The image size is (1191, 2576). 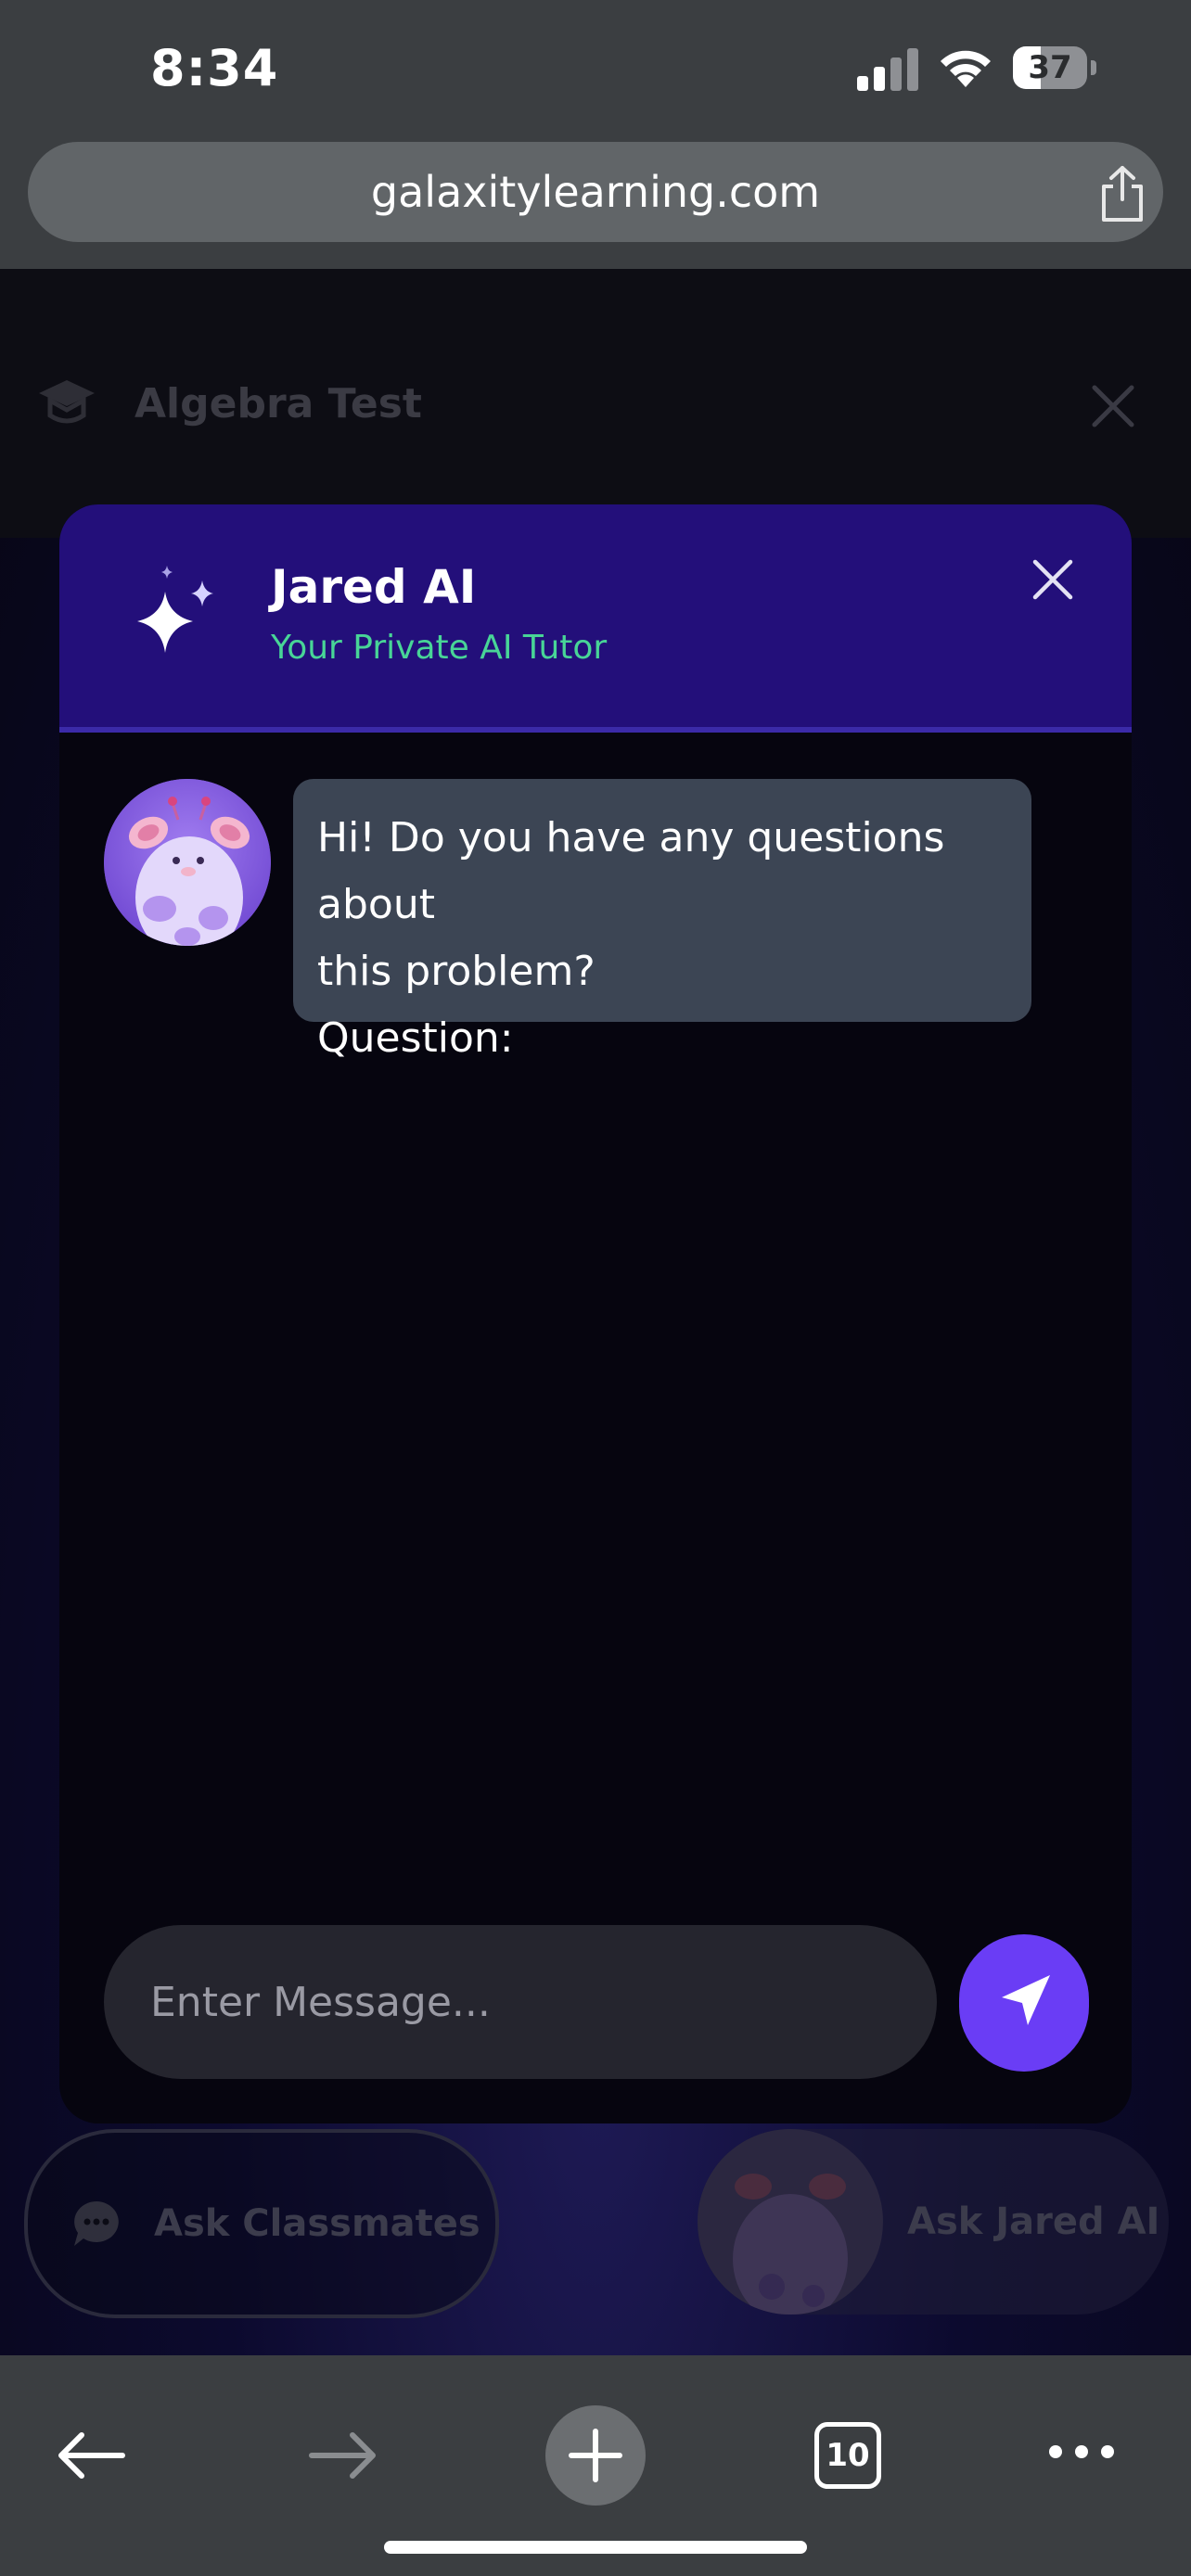 I want to click on wifi-icon, so click(x=966, y=68).